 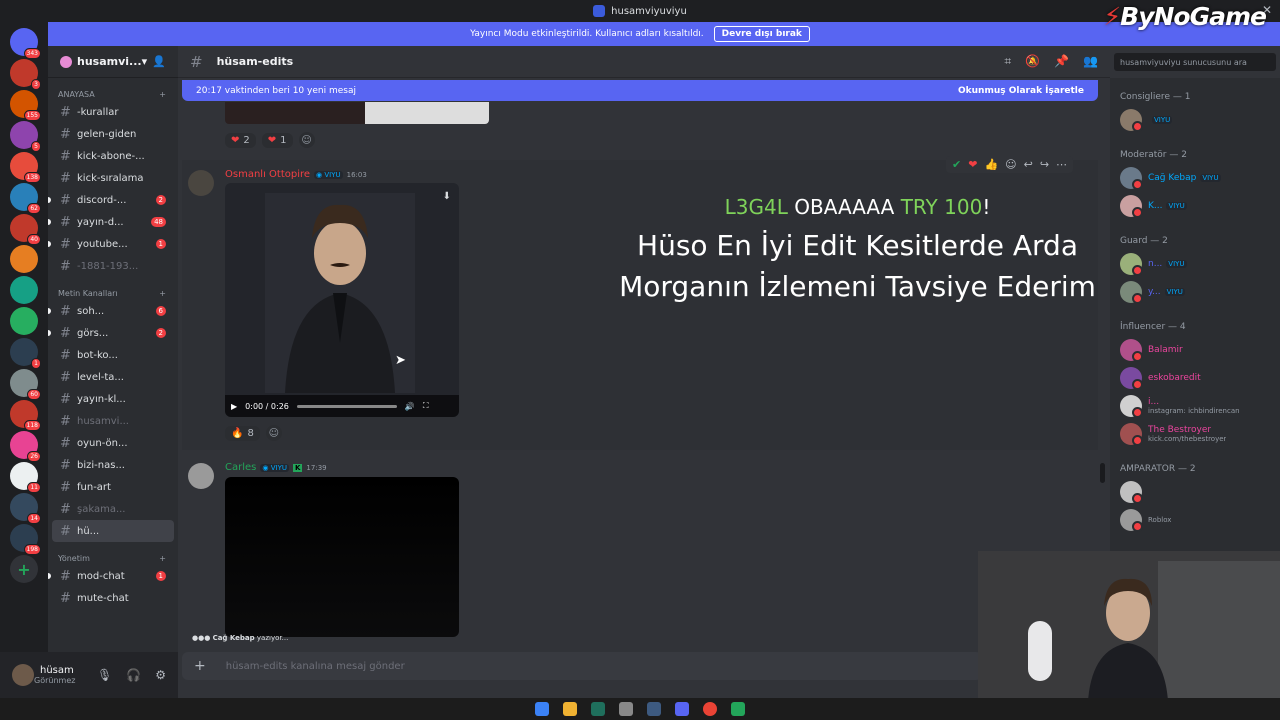 I want to click on channel-item: # gelen-giden, so click(x=113, y=134).